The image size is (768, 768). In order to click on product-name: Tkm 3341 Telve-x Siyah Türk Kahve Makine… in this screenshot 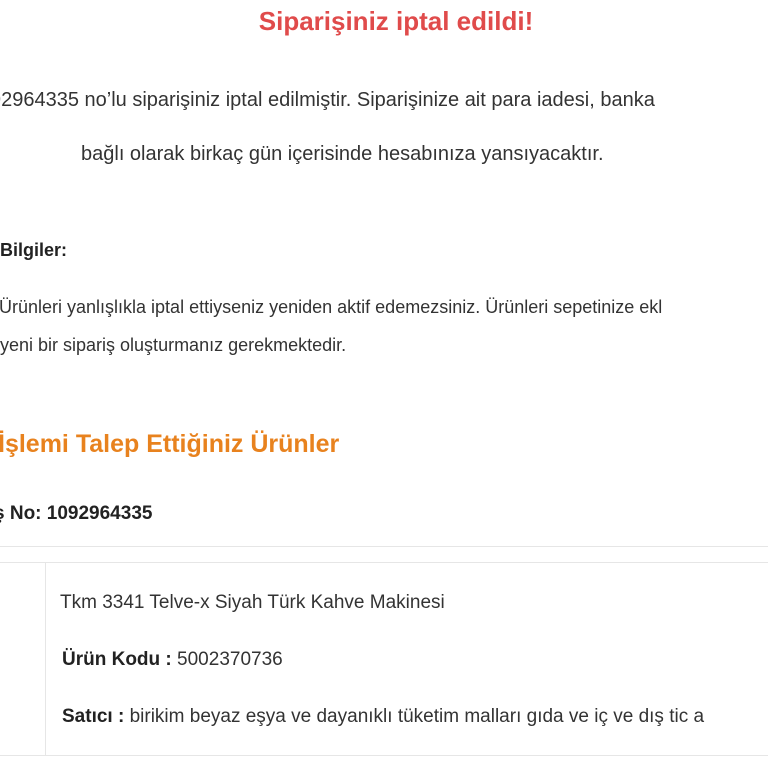, I will do `click(252, 603)`.